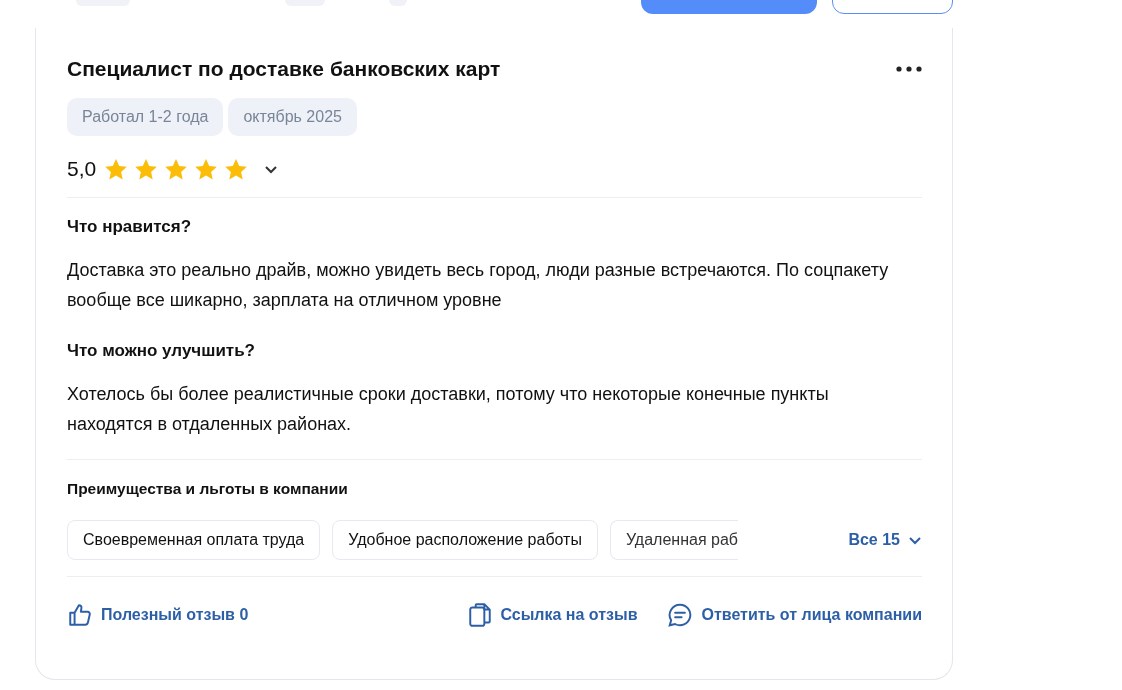  Describe the element at coordinates (480, 615) in the screenshot. I see `copy-icon` at that location.